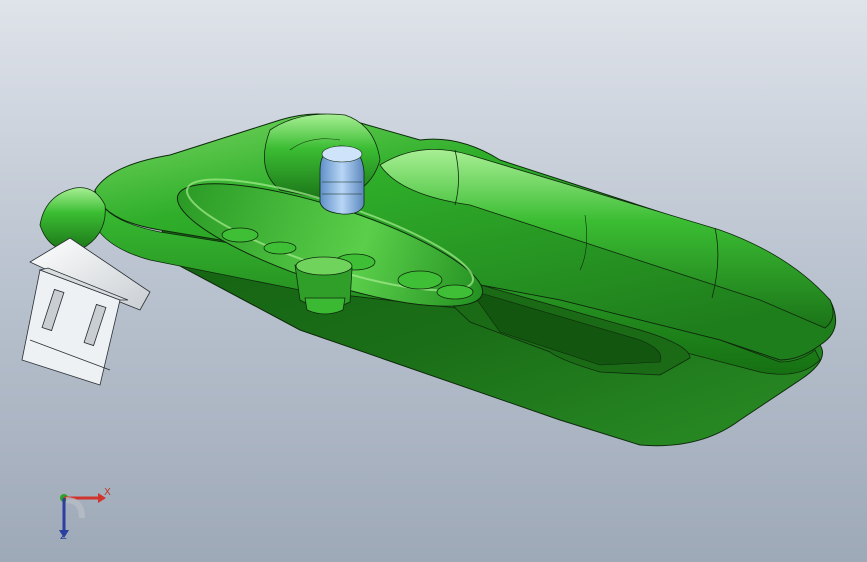 This screenshot has width=867, height=562. What do you see at coordinates (342, 154) in the screenshot?
I see `blue-fitting-cap` at bounding box center [342, 154].